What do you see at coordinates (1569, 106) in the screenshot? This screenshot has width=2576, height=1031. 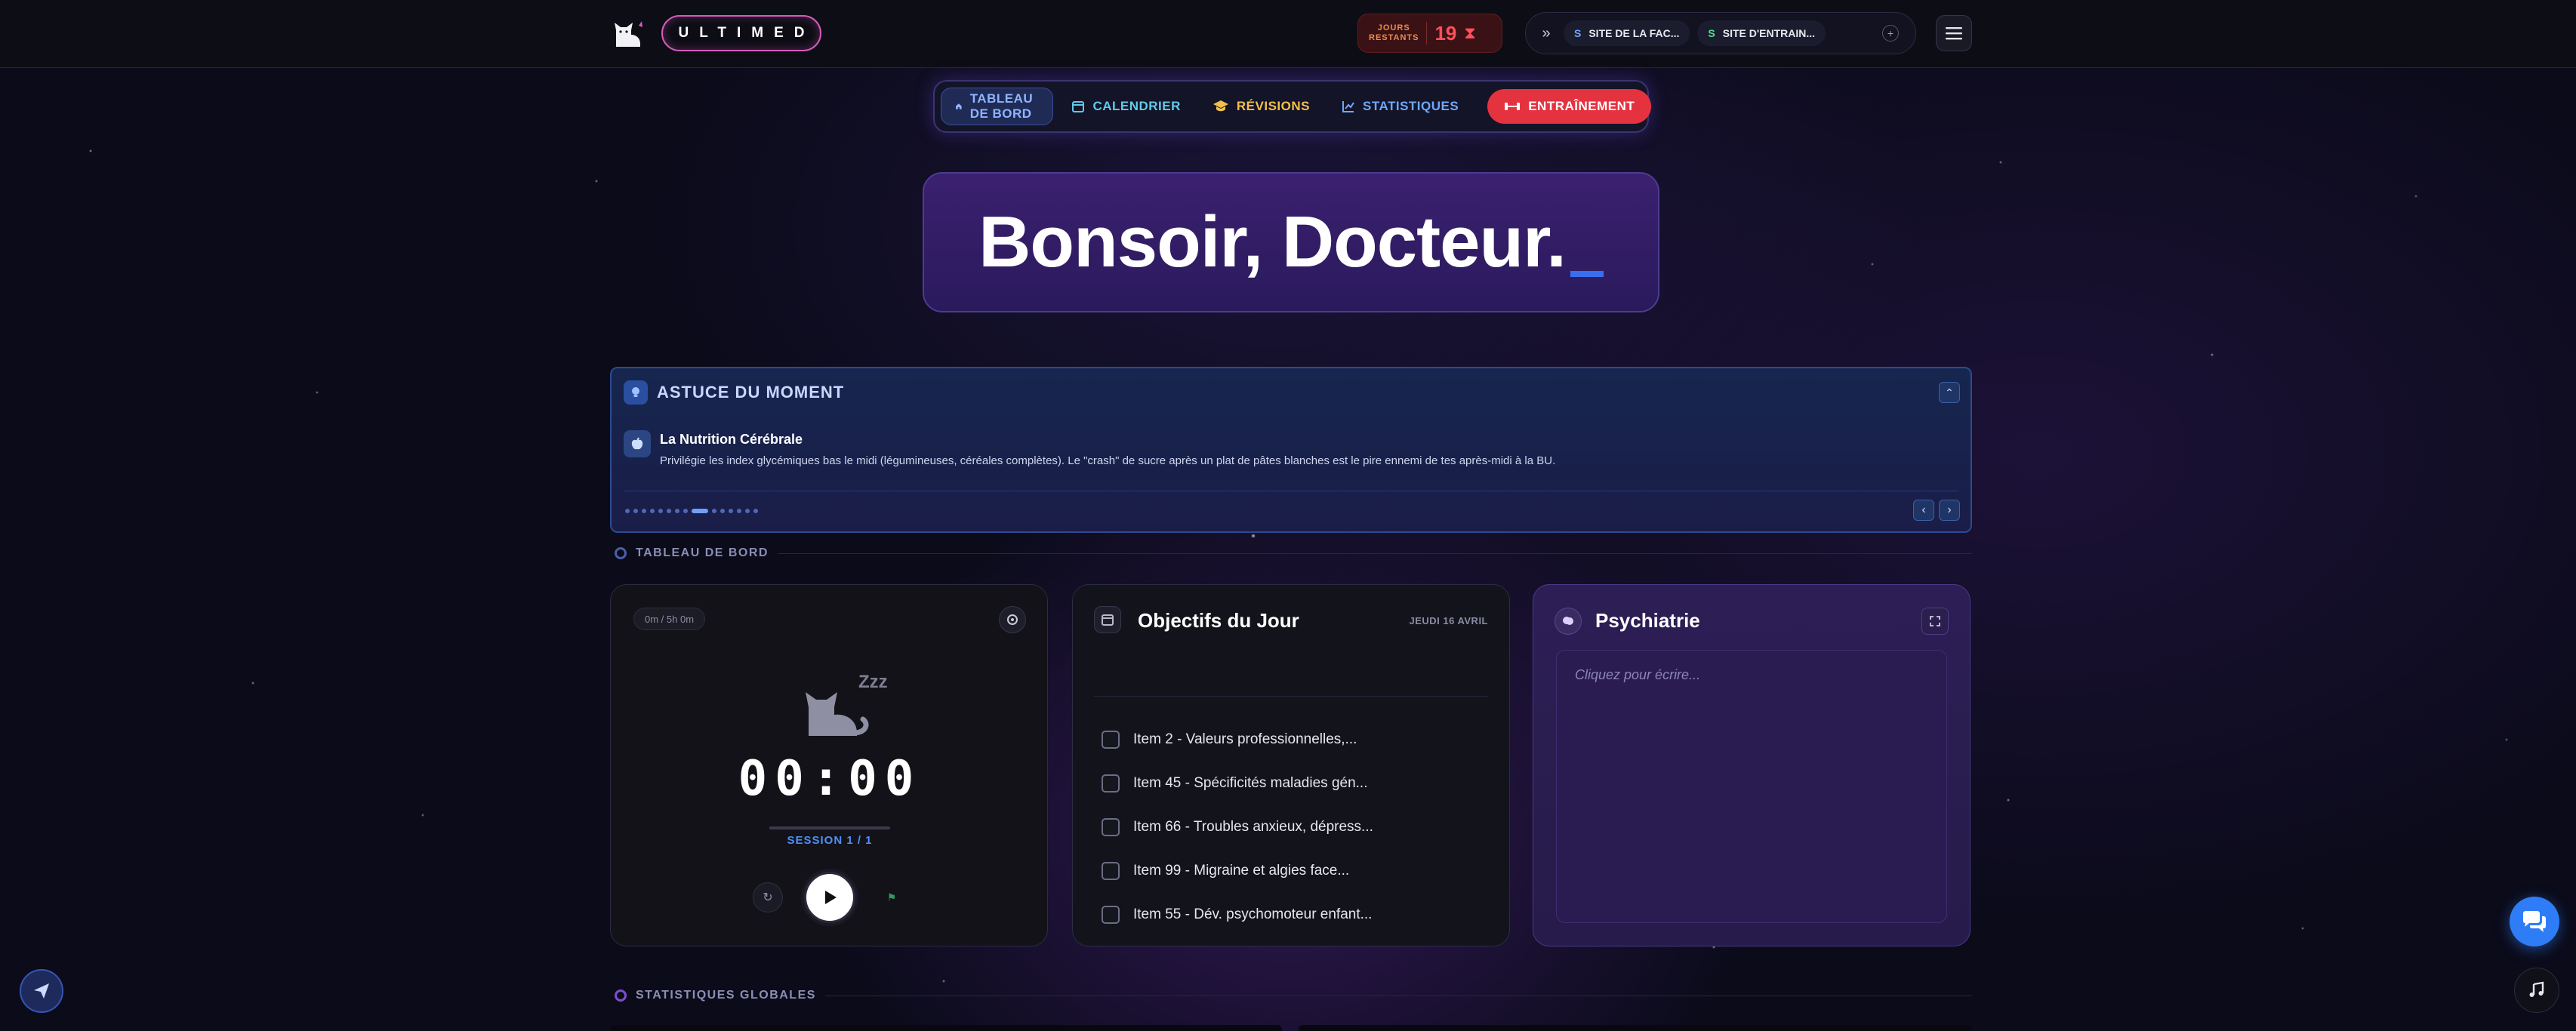 I see `tab-training: ENTRAÎNEMENT` at bounding box center [1569, 106].